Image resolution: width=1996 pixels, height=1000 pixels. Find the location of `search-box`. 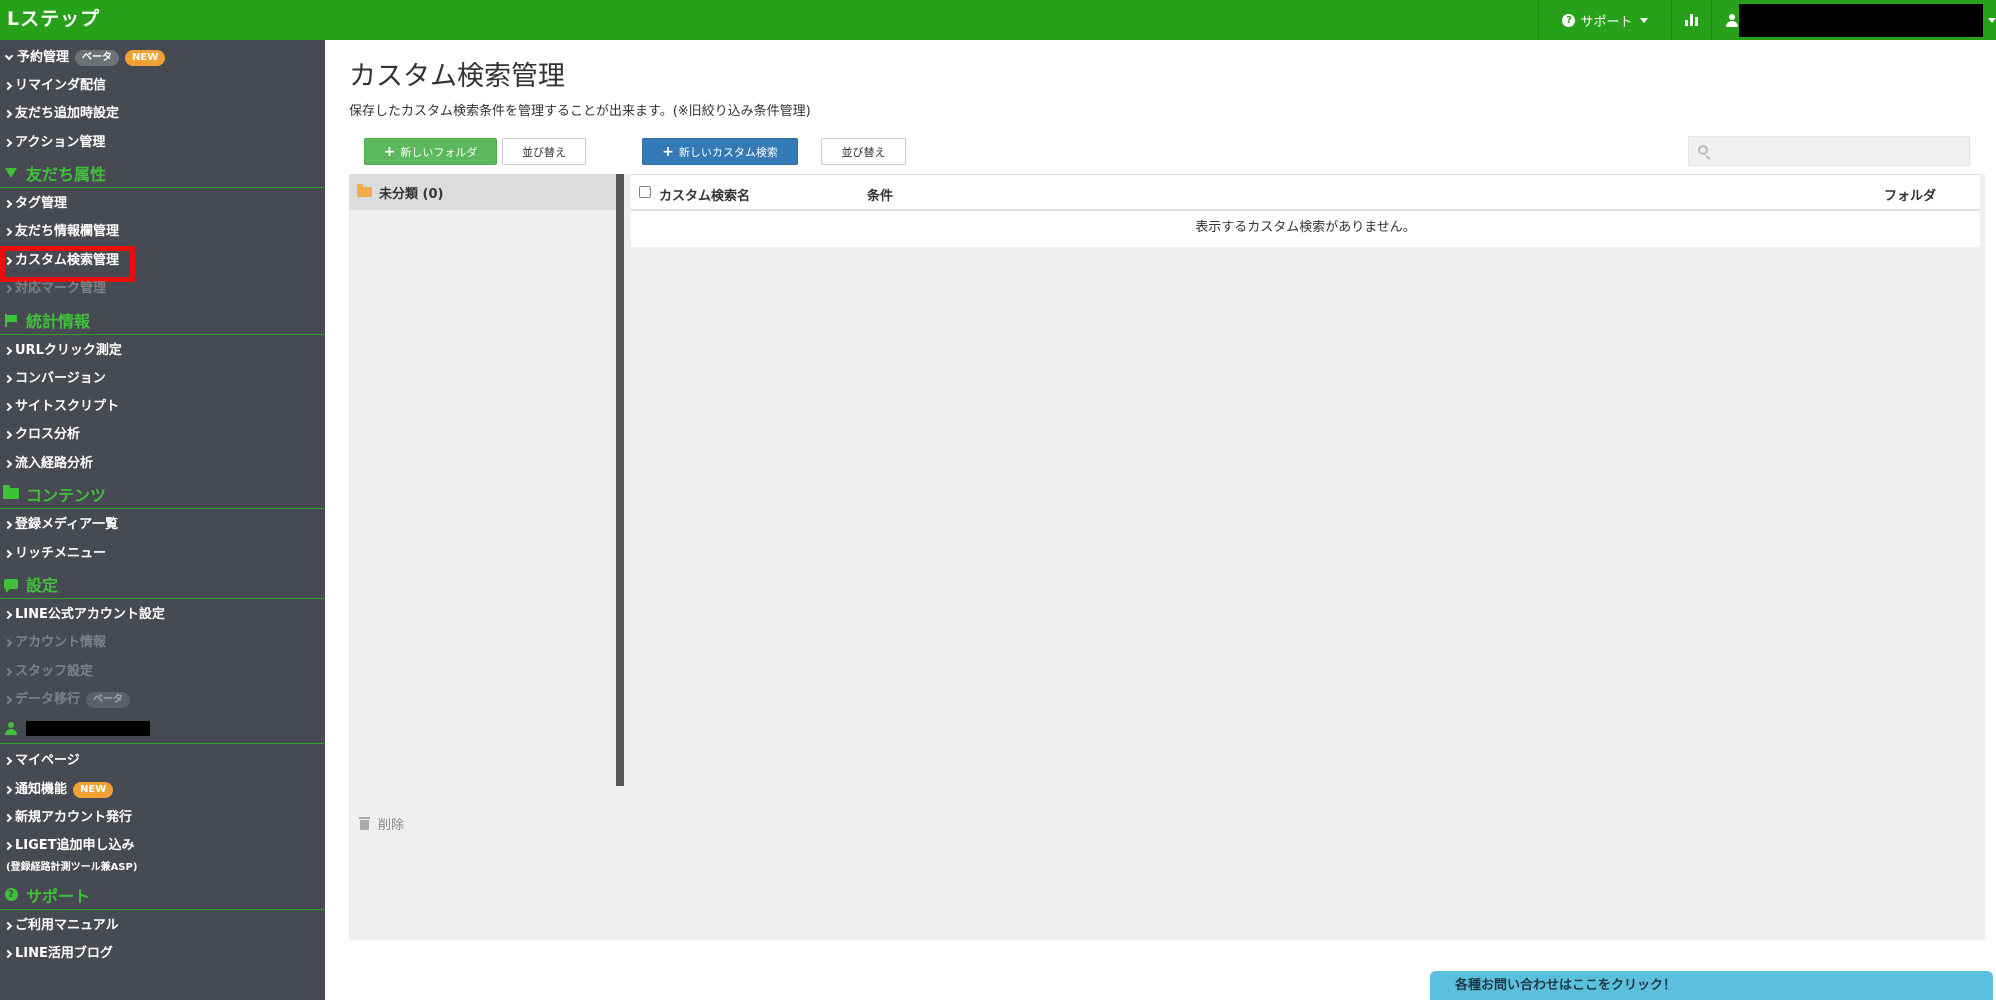

search-box is located at coordinates (1829, 151).